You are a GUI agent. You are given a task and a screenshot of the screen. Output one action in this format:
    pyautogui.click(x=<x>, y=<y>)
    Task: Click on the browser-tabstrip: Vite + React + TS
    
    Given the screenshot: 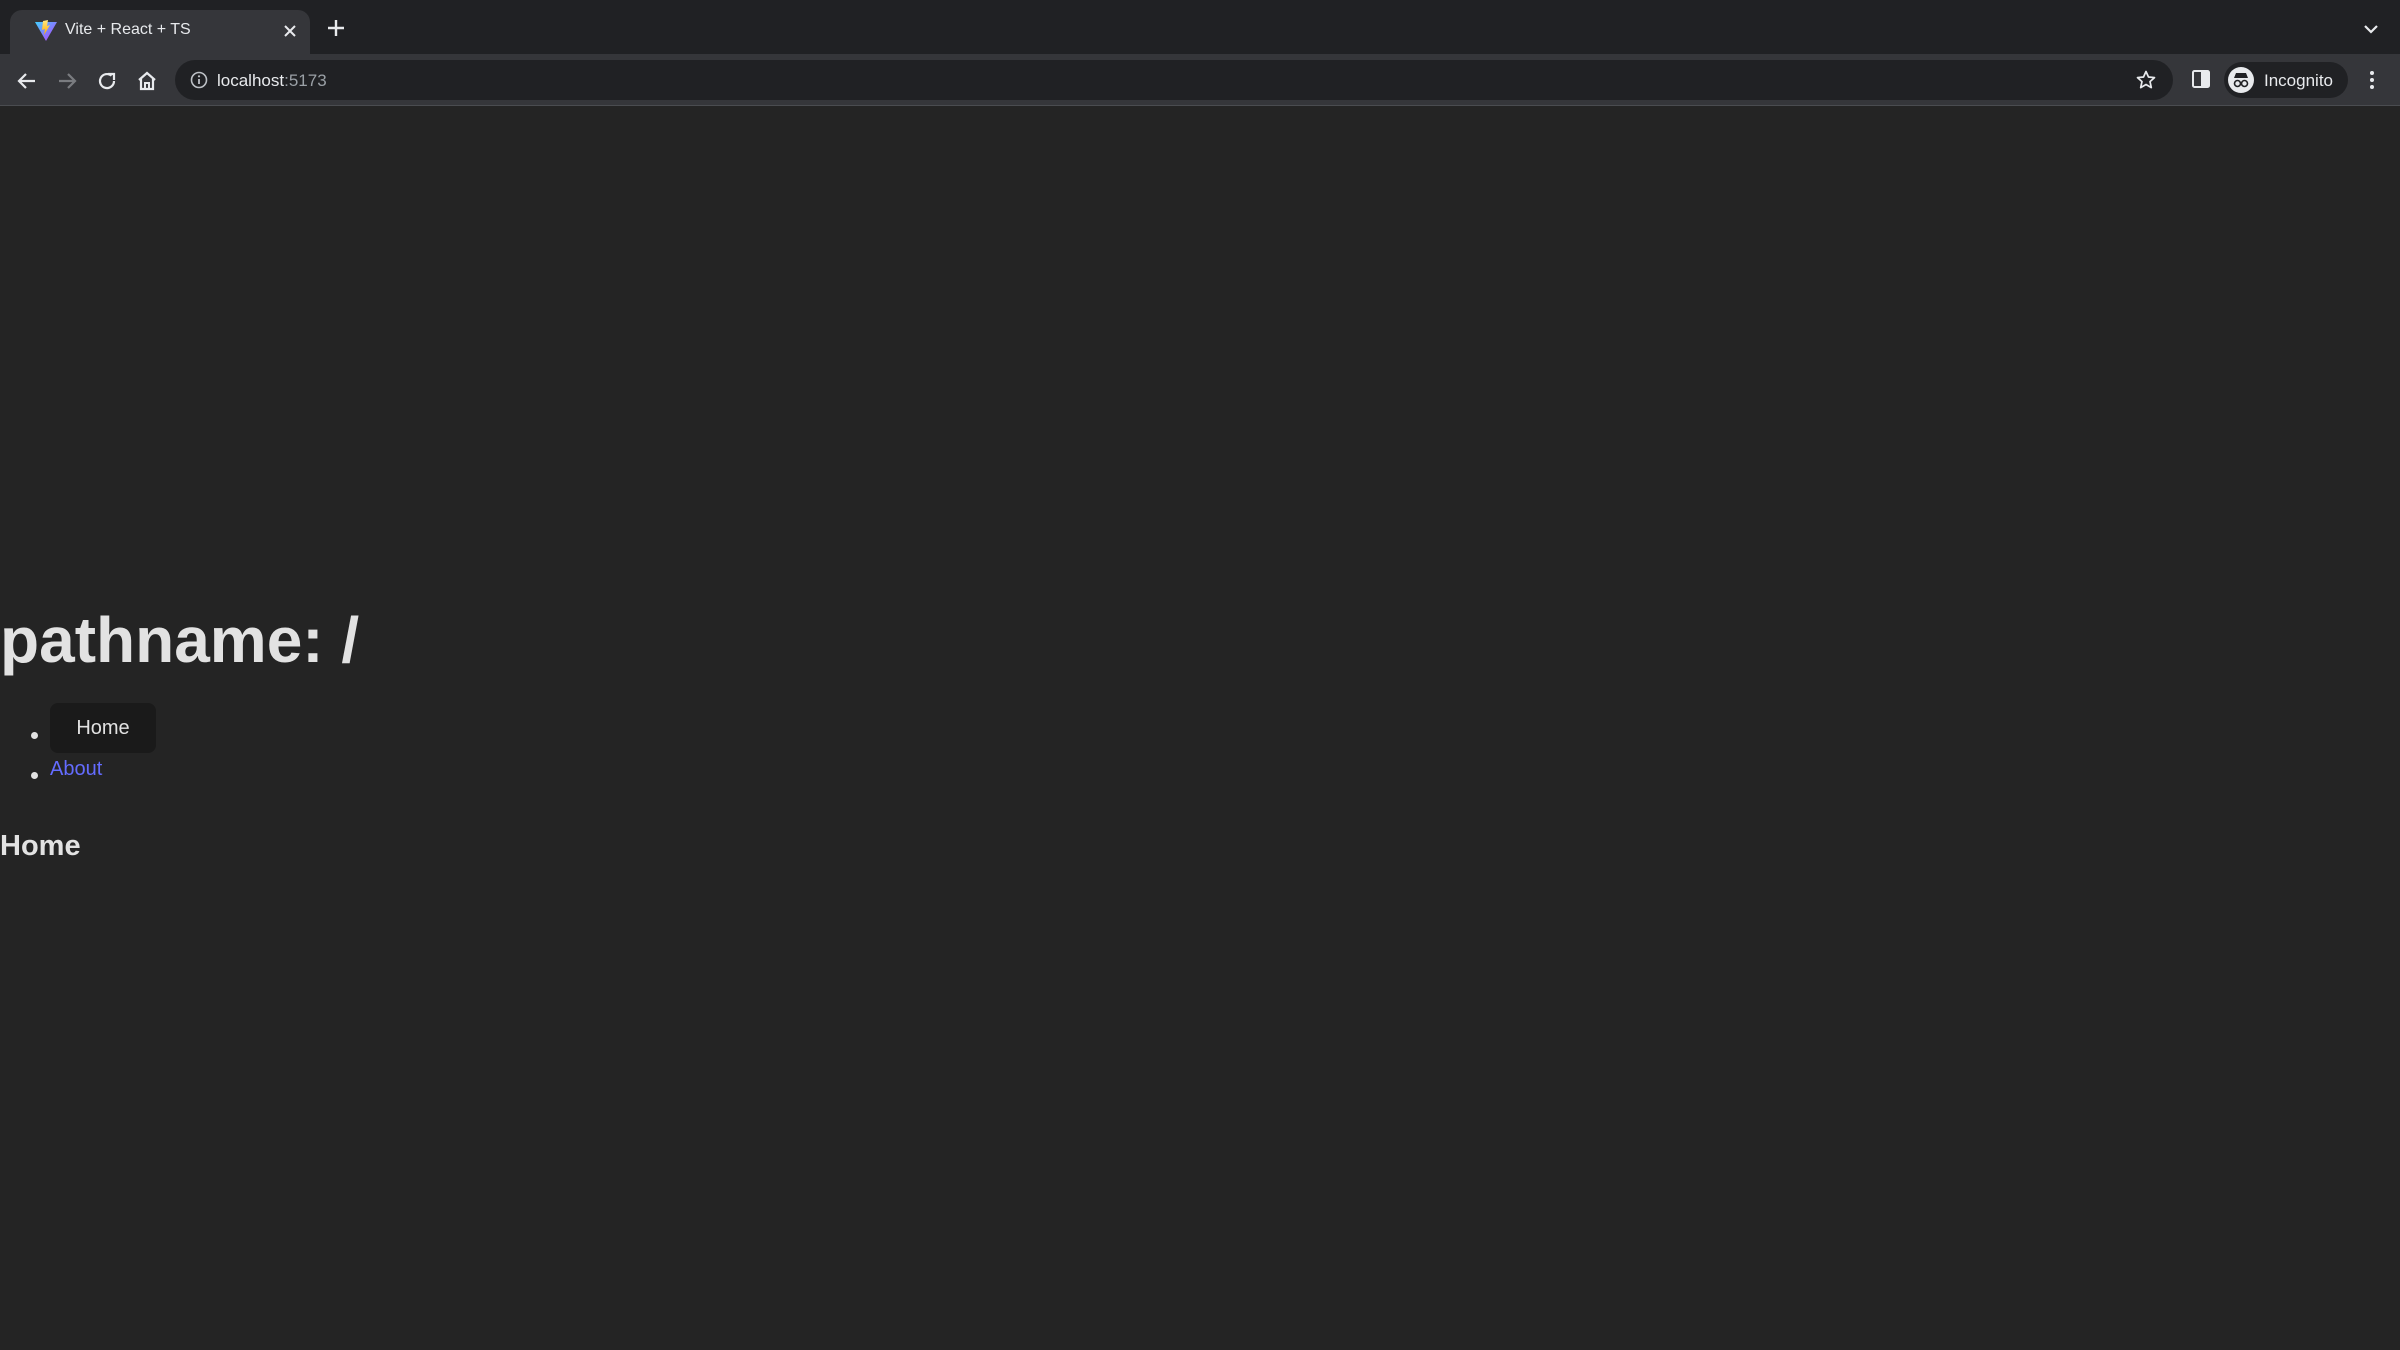 What is the action you would take?
    pyautogui.click(x=1200, y=27)
    